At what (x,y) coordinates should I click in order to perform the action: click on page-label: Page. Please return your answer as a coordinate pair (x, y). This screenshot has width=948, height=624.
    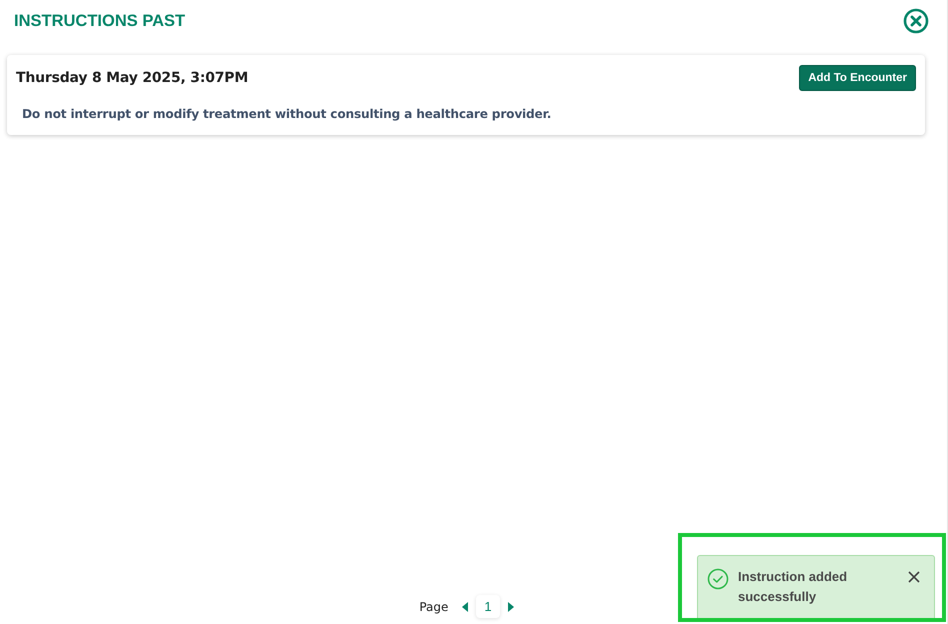
    Looking at the image, I should click on (433, 607).